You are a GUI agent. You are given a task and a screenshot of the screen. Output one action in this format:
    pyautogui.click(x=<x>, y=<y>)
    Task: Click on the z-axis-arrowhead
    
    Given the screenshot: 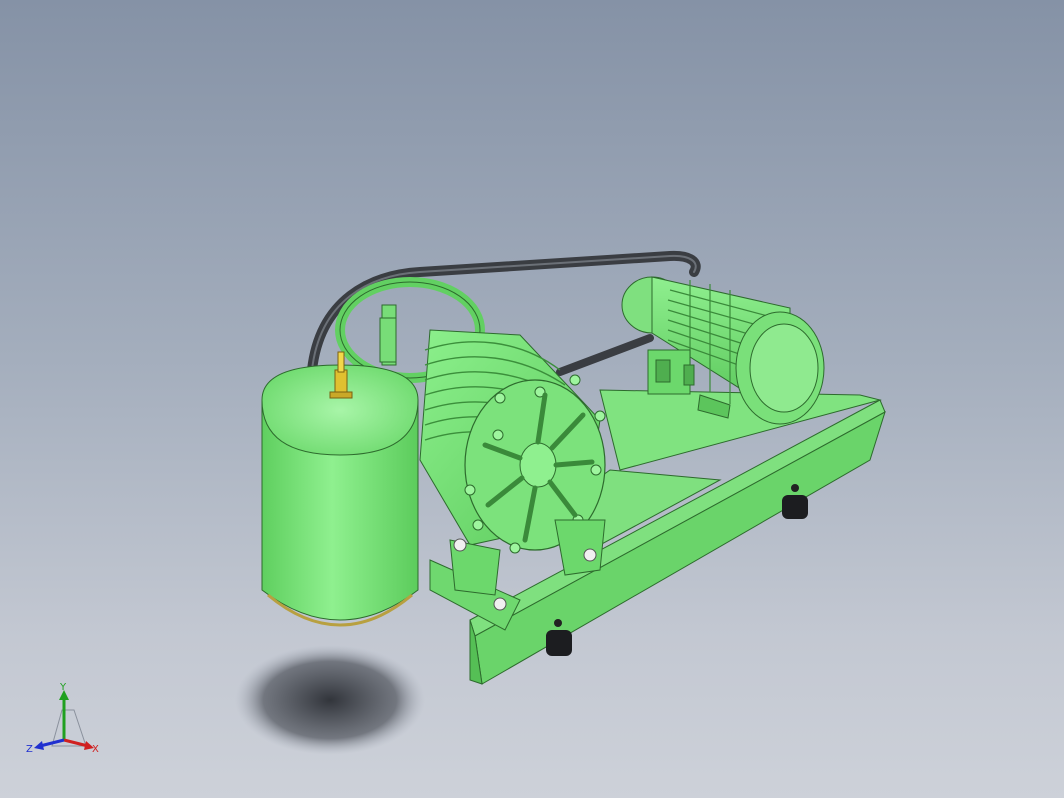 What is the action you would take?
    pyautogui.click(x=39, y=745)
    